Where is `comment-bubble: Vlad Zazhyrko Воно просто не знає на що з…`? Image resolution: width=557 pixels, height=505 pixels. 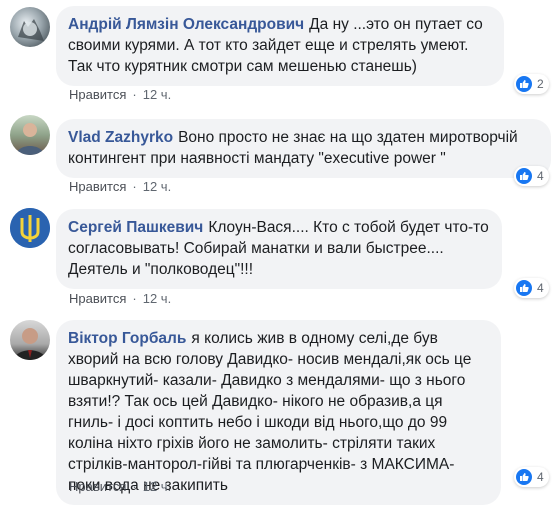 comment-bubble: Vlad Zazhyrko Воно просто не знає на що з… is located at coordinates (303, 148).